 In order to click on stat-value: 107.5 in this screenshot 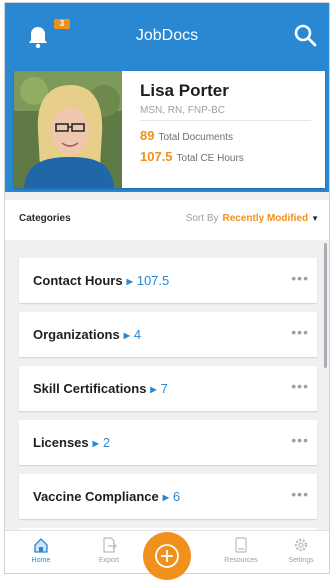, I will do `click(156, 156)`.